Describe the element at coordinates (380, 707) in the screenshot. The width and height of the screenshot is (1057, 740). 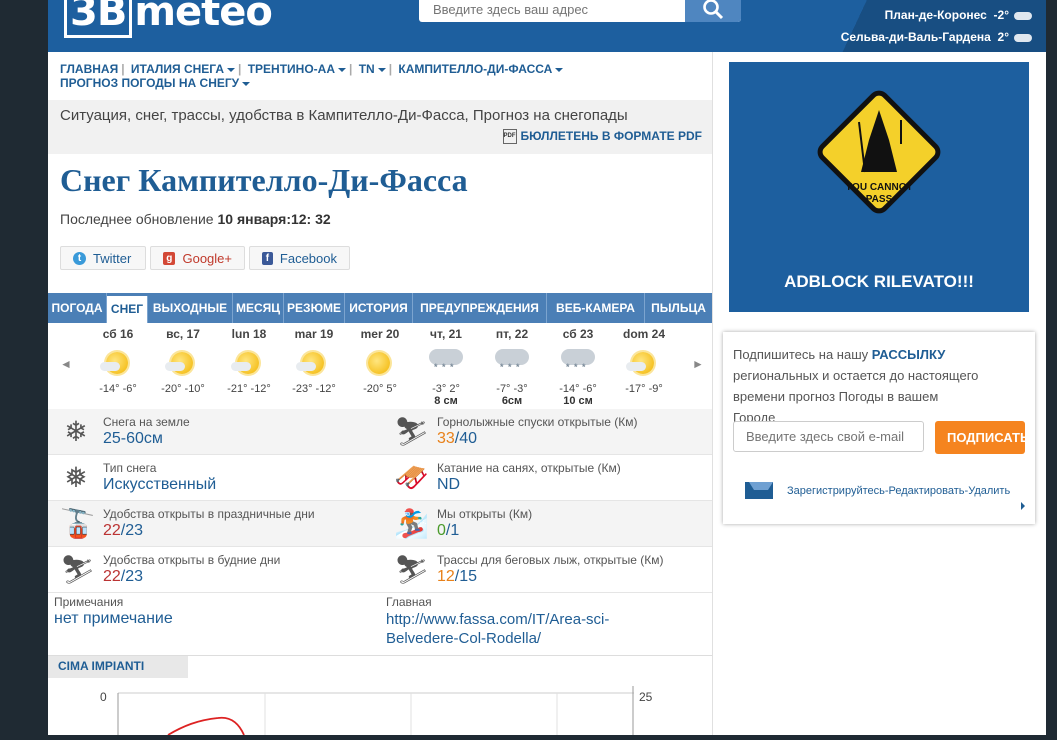
I see `cima-chart: 0 25` at that location.